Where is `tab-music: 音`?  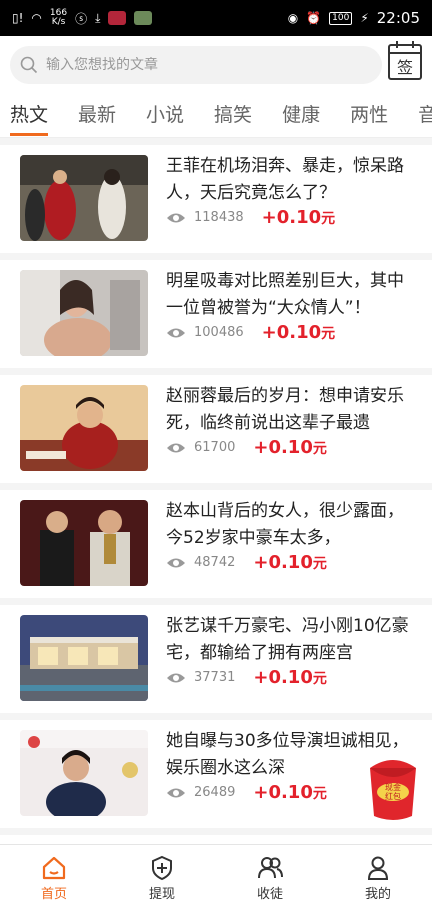 tab-music: 音 is located at coordinates (425, 115).